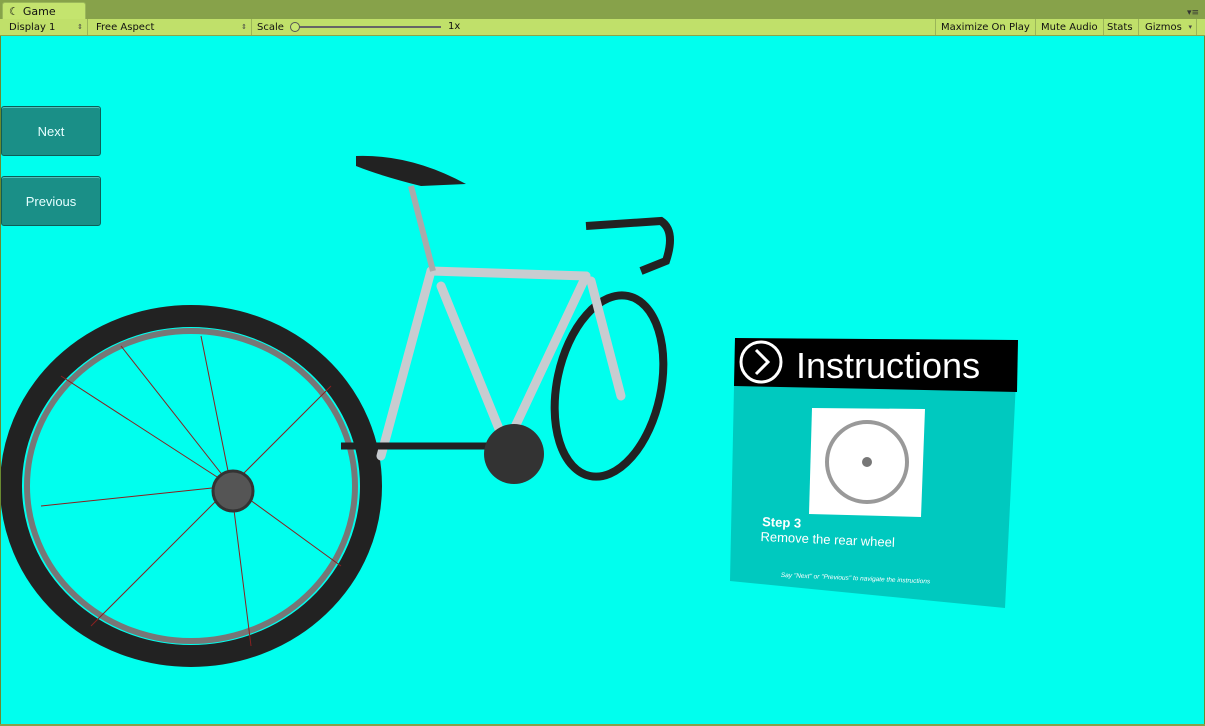 This screenshot has width=1205, height=726. I want to click on scale-slider-track, so click(366, 27).